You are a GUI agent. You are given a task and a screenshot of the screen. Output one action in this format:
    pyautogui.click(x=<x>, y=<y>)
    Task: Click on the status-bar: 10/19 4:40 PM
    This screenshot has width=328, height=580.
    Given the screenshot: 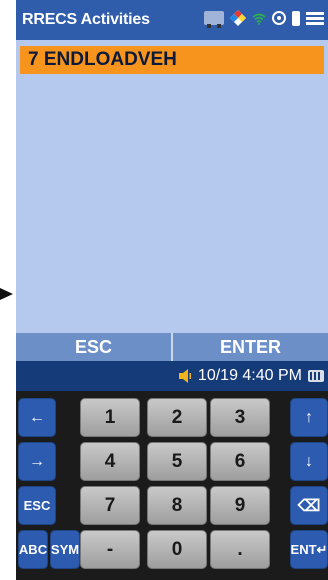 What is the action you would take?
    pyautogui.click(x=172, y=376)
    